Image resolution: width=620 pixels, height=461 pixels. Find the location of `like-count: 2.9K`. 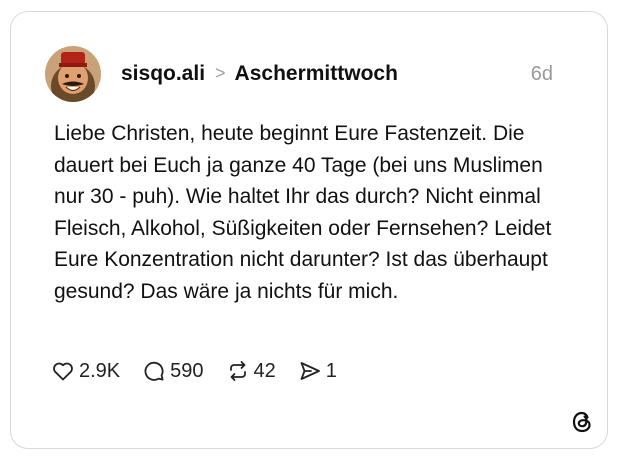

like-count: 2.9K is located at coordinates (100, 370).